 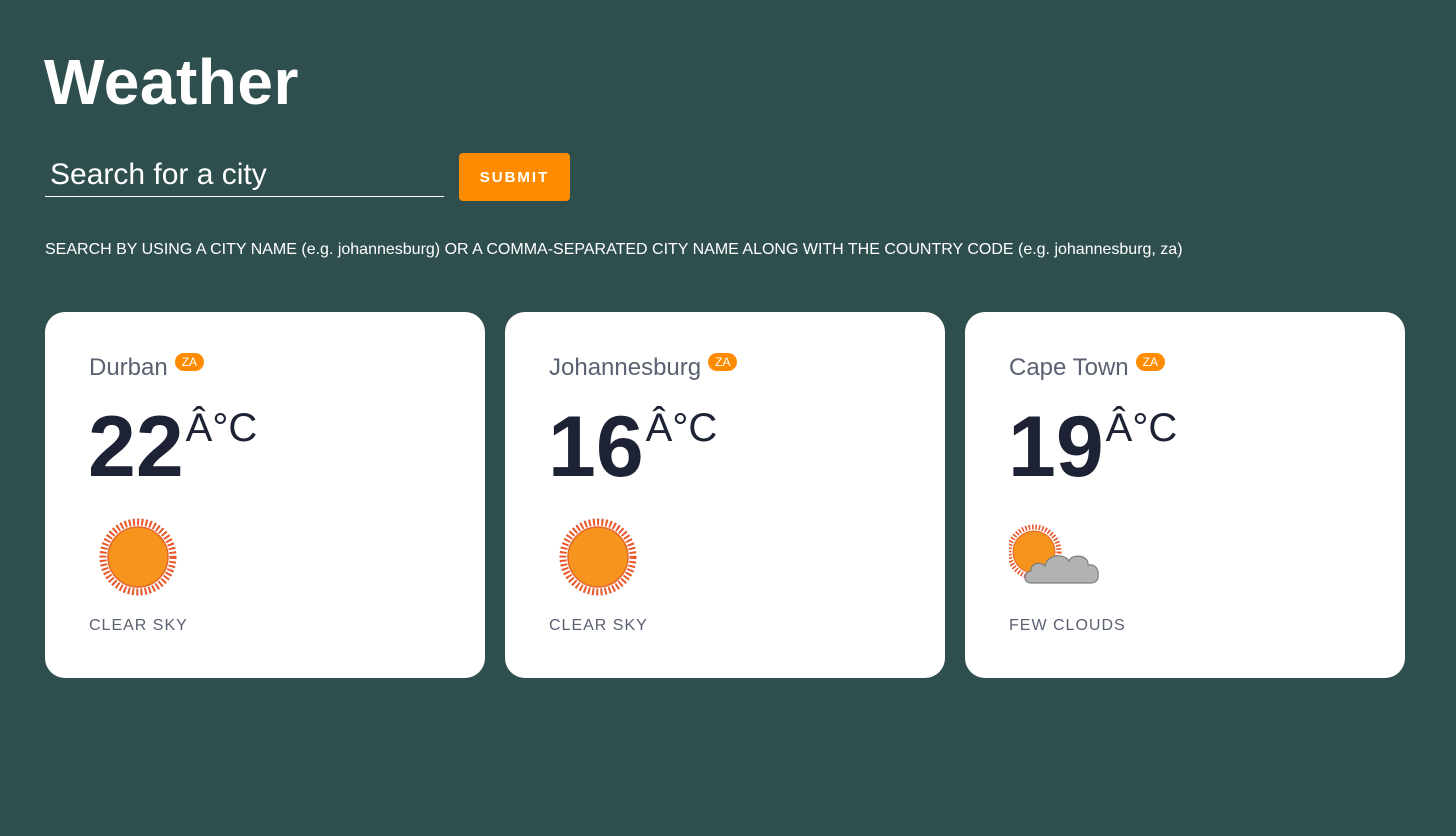 I want to click on weather-condition: FEW CLOUDS, so click(x=1067, y=625).